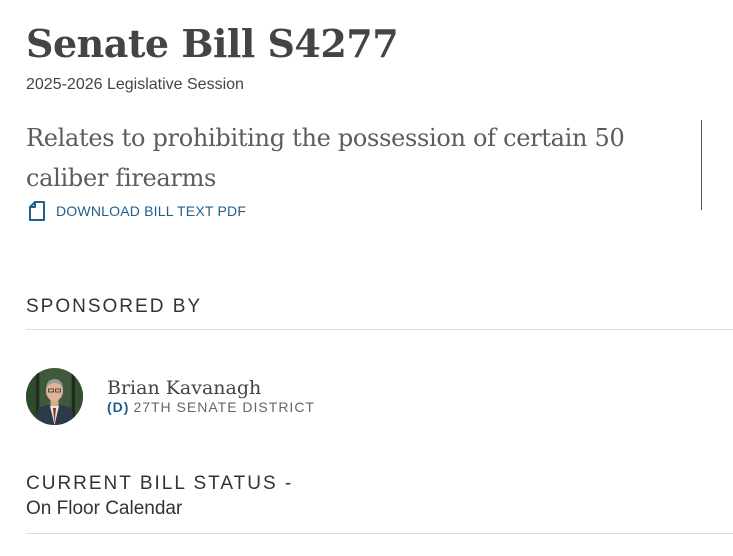  Describe the element at coordinates (37, 211) in the screenshot. I see `document-icon` at that location.